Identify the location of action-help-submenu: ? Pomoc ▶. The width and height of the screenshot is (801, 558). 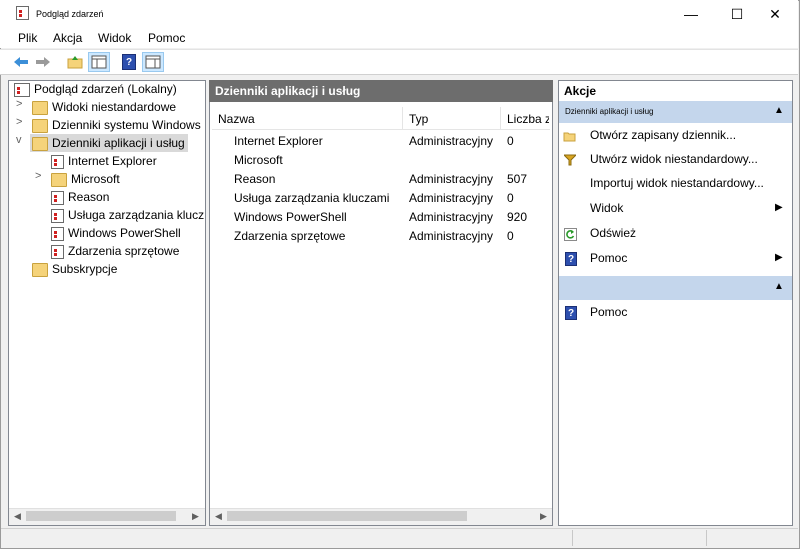
(676, 260).